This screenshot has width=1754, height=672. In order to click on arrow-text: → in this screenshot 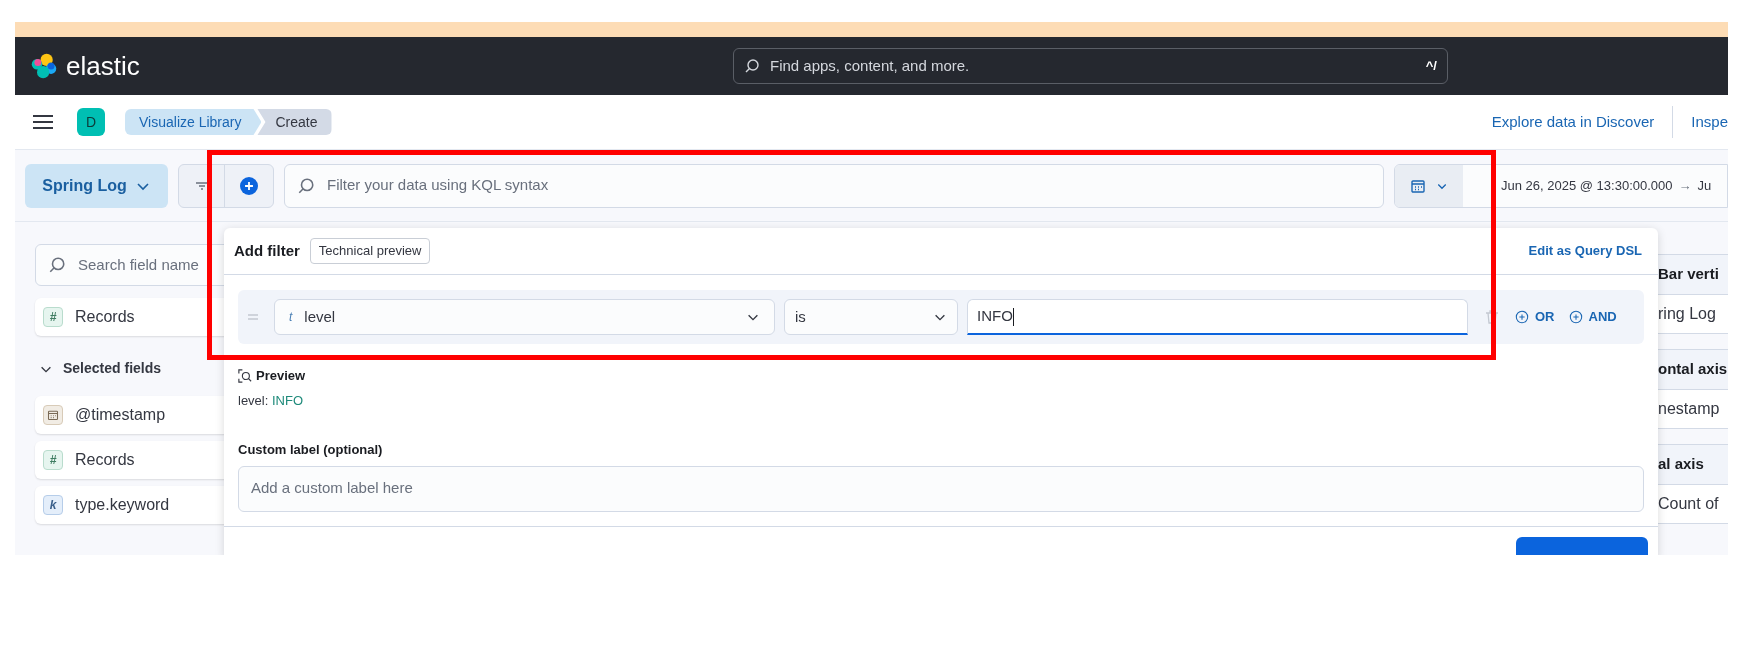, I will do `click(1685, 185)`.